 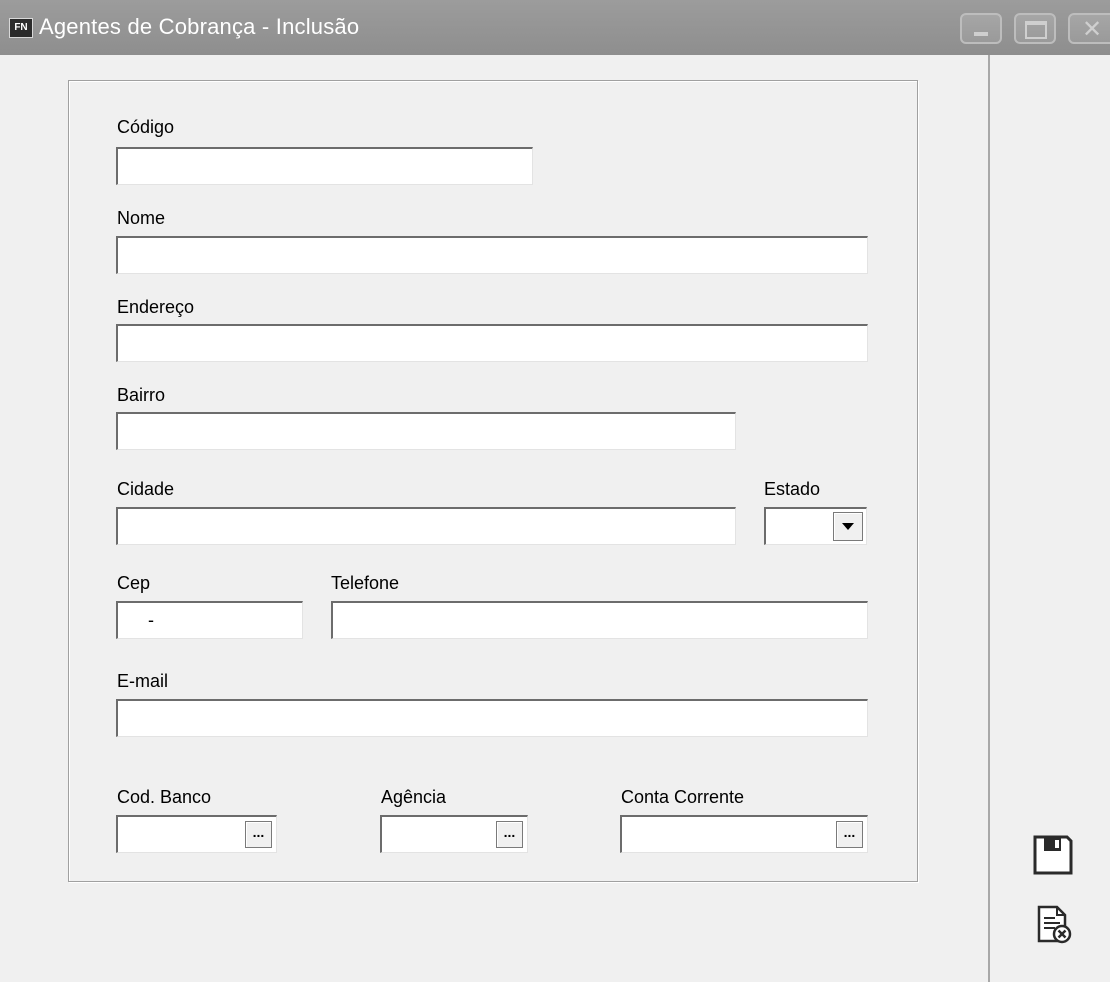 What do you see at coordinates (146, 127) in the screenshot?
I see `codigo-label: Código` at bounding box center [146, 127].